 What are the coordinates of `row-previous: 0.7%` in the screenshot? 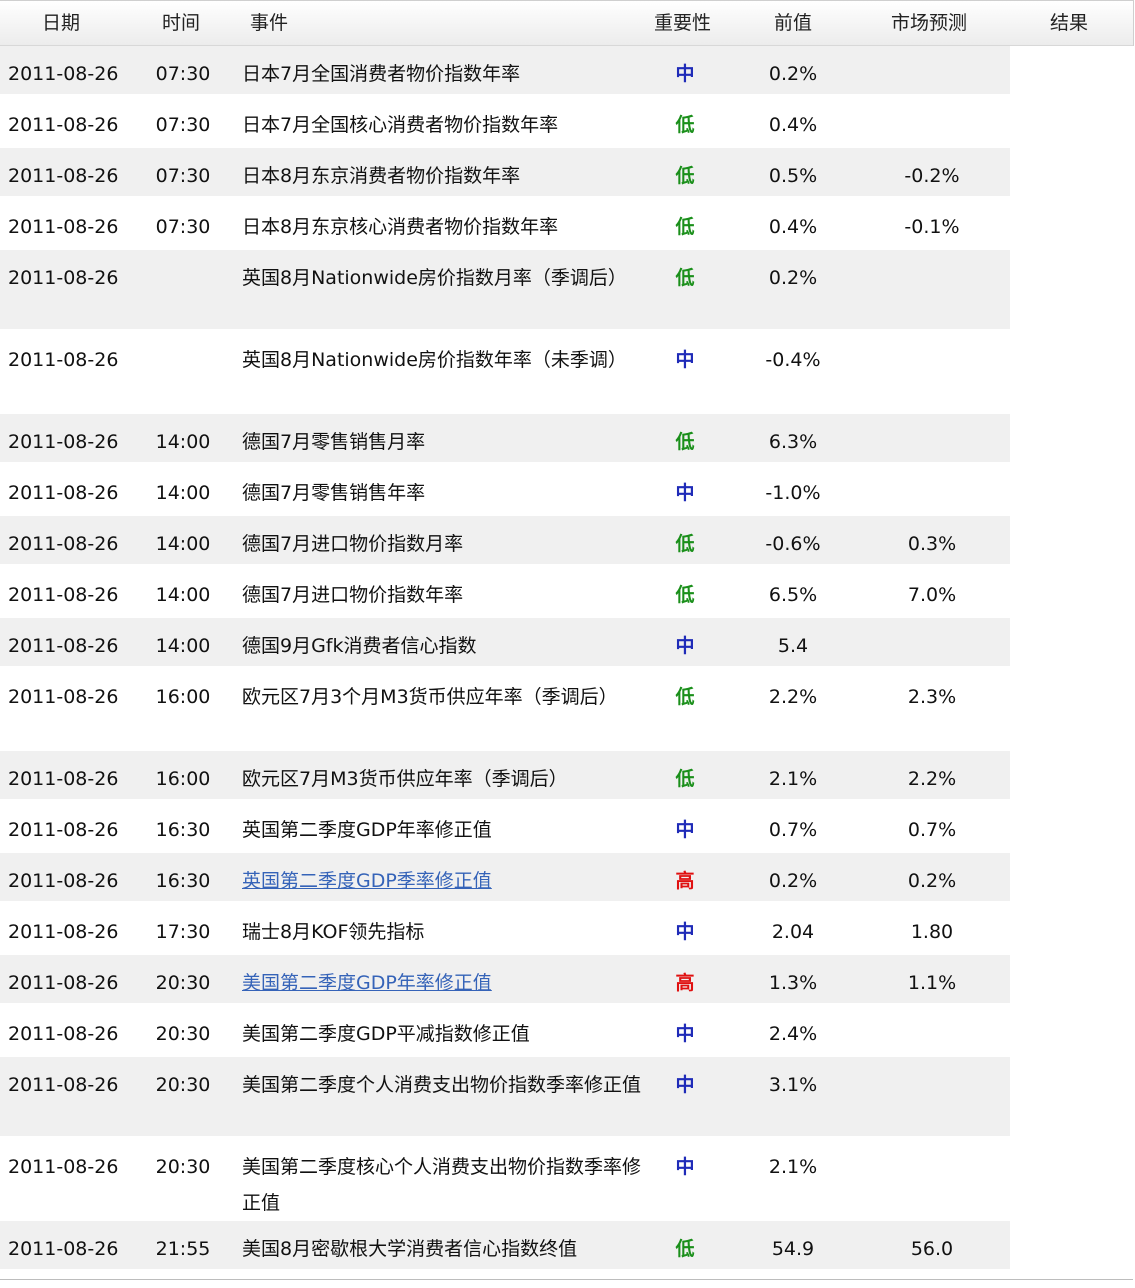 It's located at (793, 830).